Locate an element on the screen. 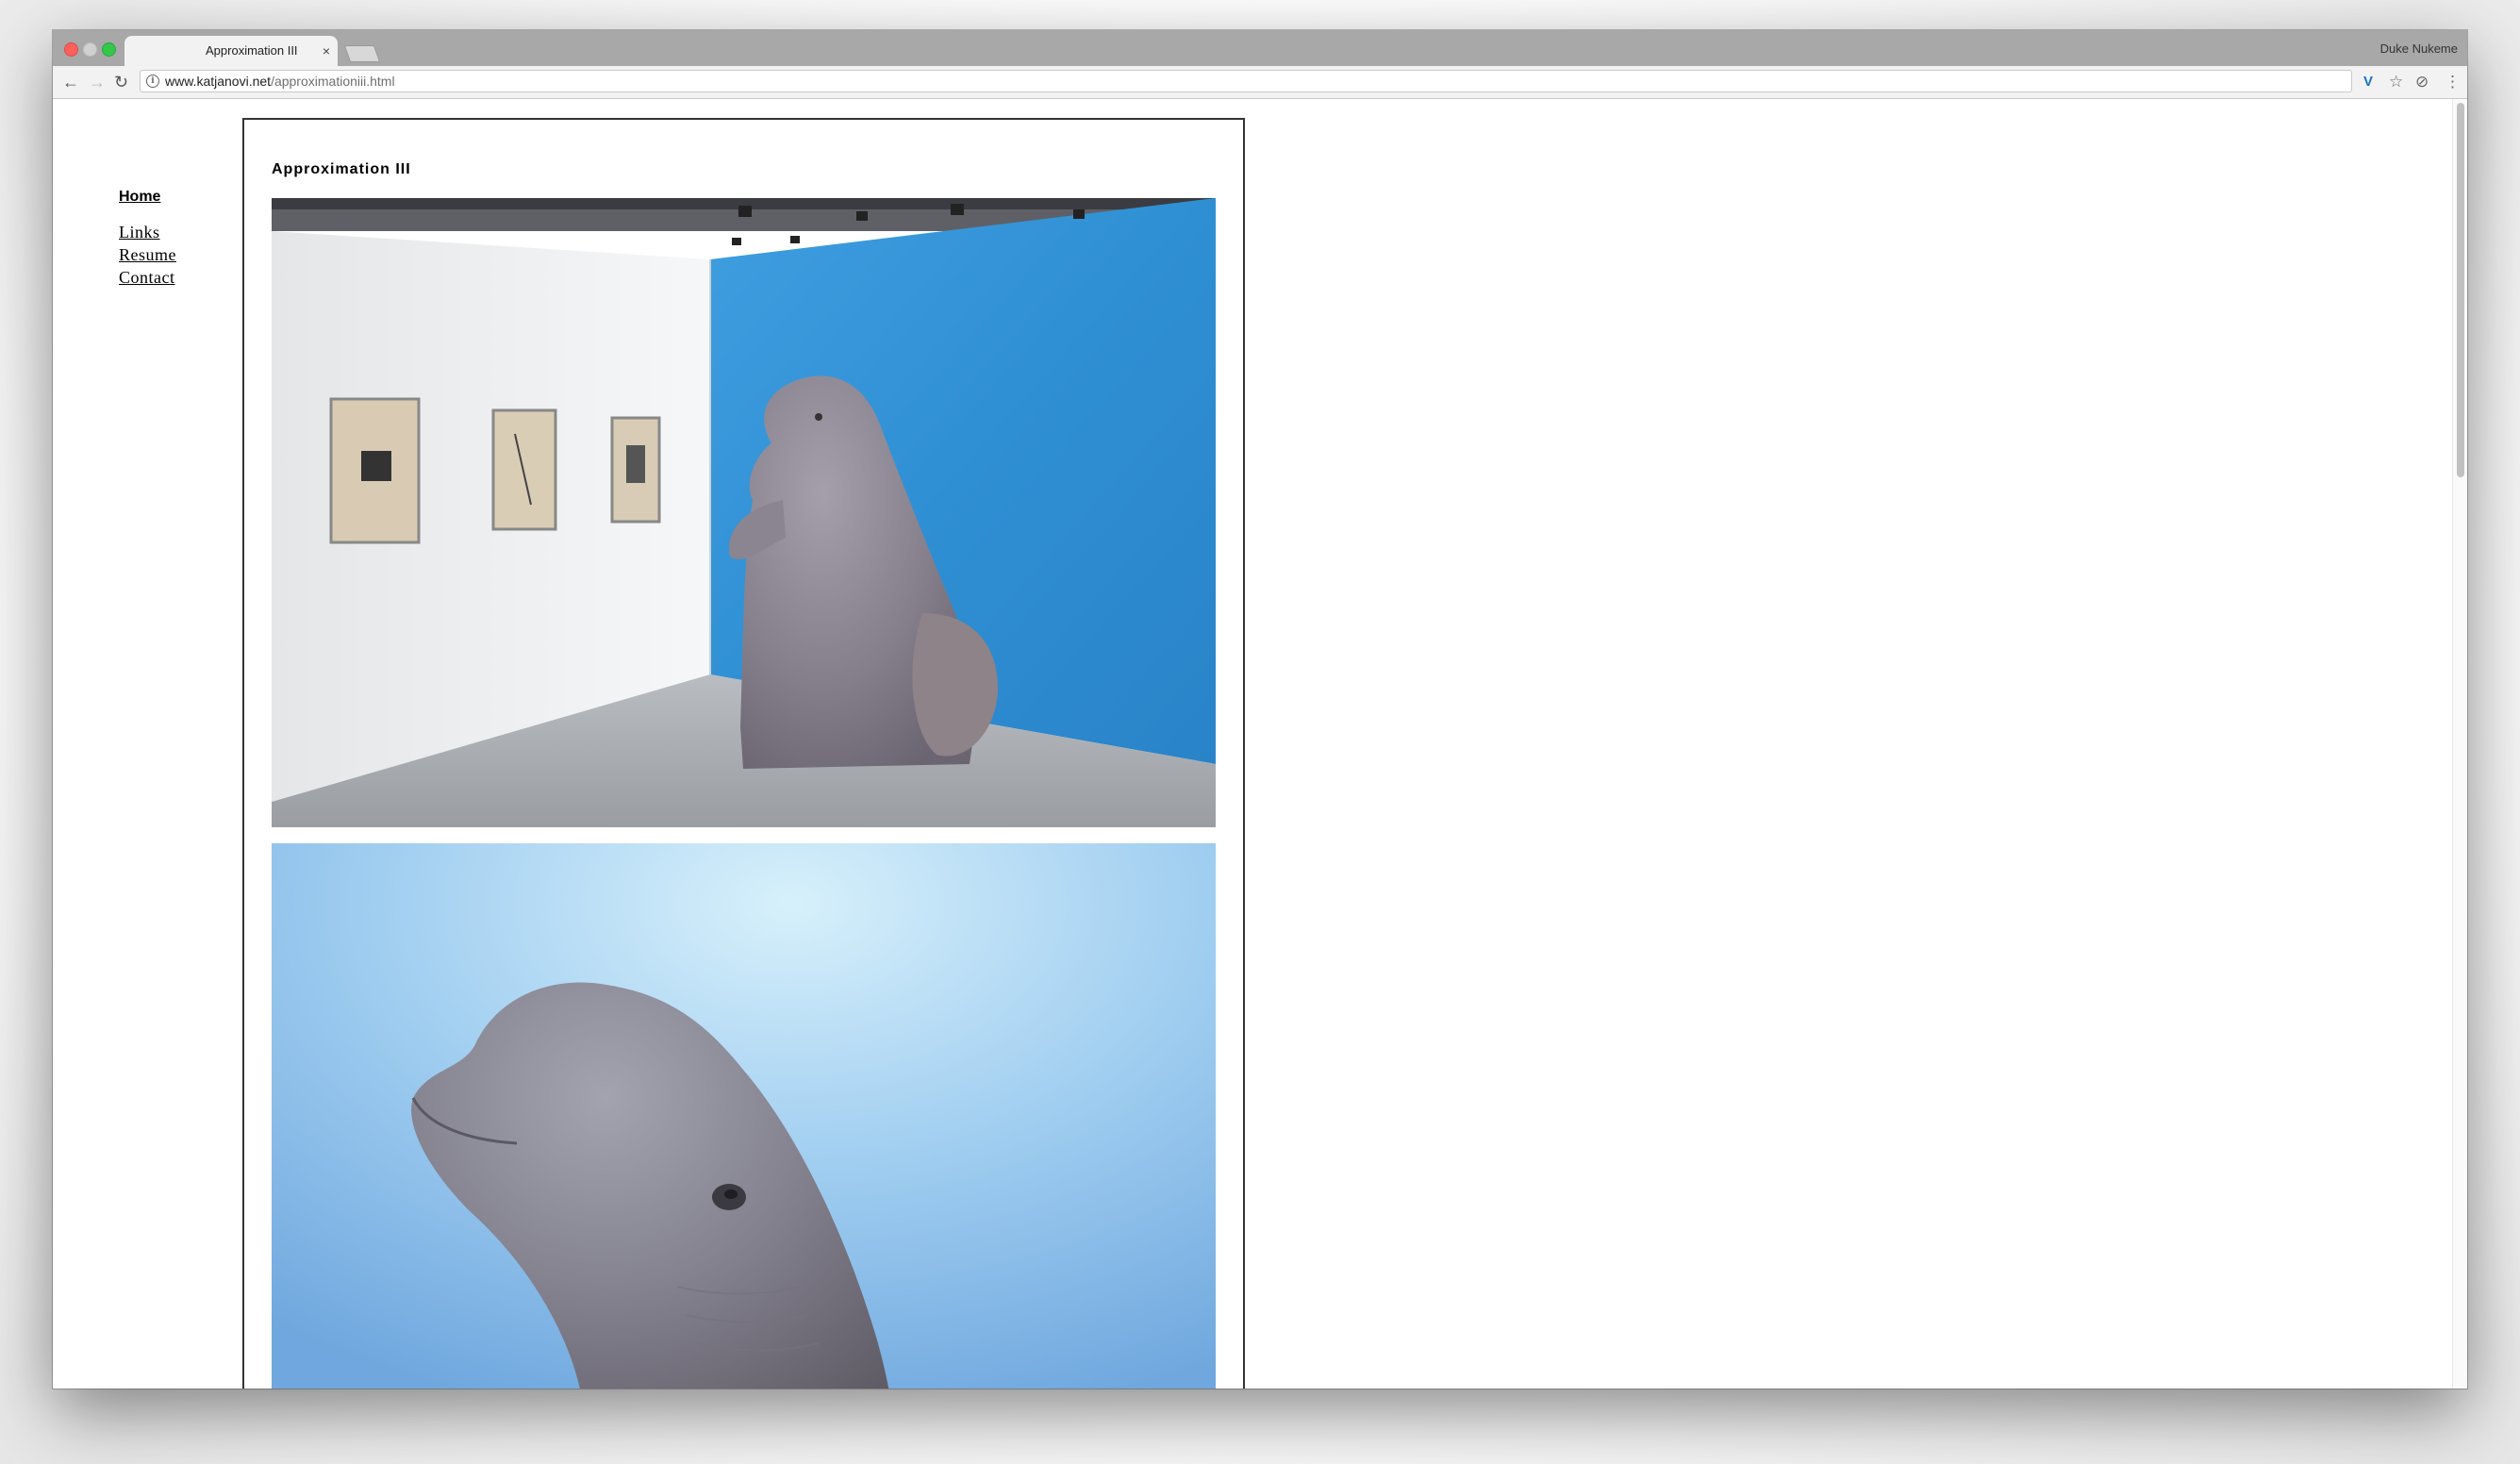  bookmark-star-icon: ☆ is located at coordinates (2396, 82).